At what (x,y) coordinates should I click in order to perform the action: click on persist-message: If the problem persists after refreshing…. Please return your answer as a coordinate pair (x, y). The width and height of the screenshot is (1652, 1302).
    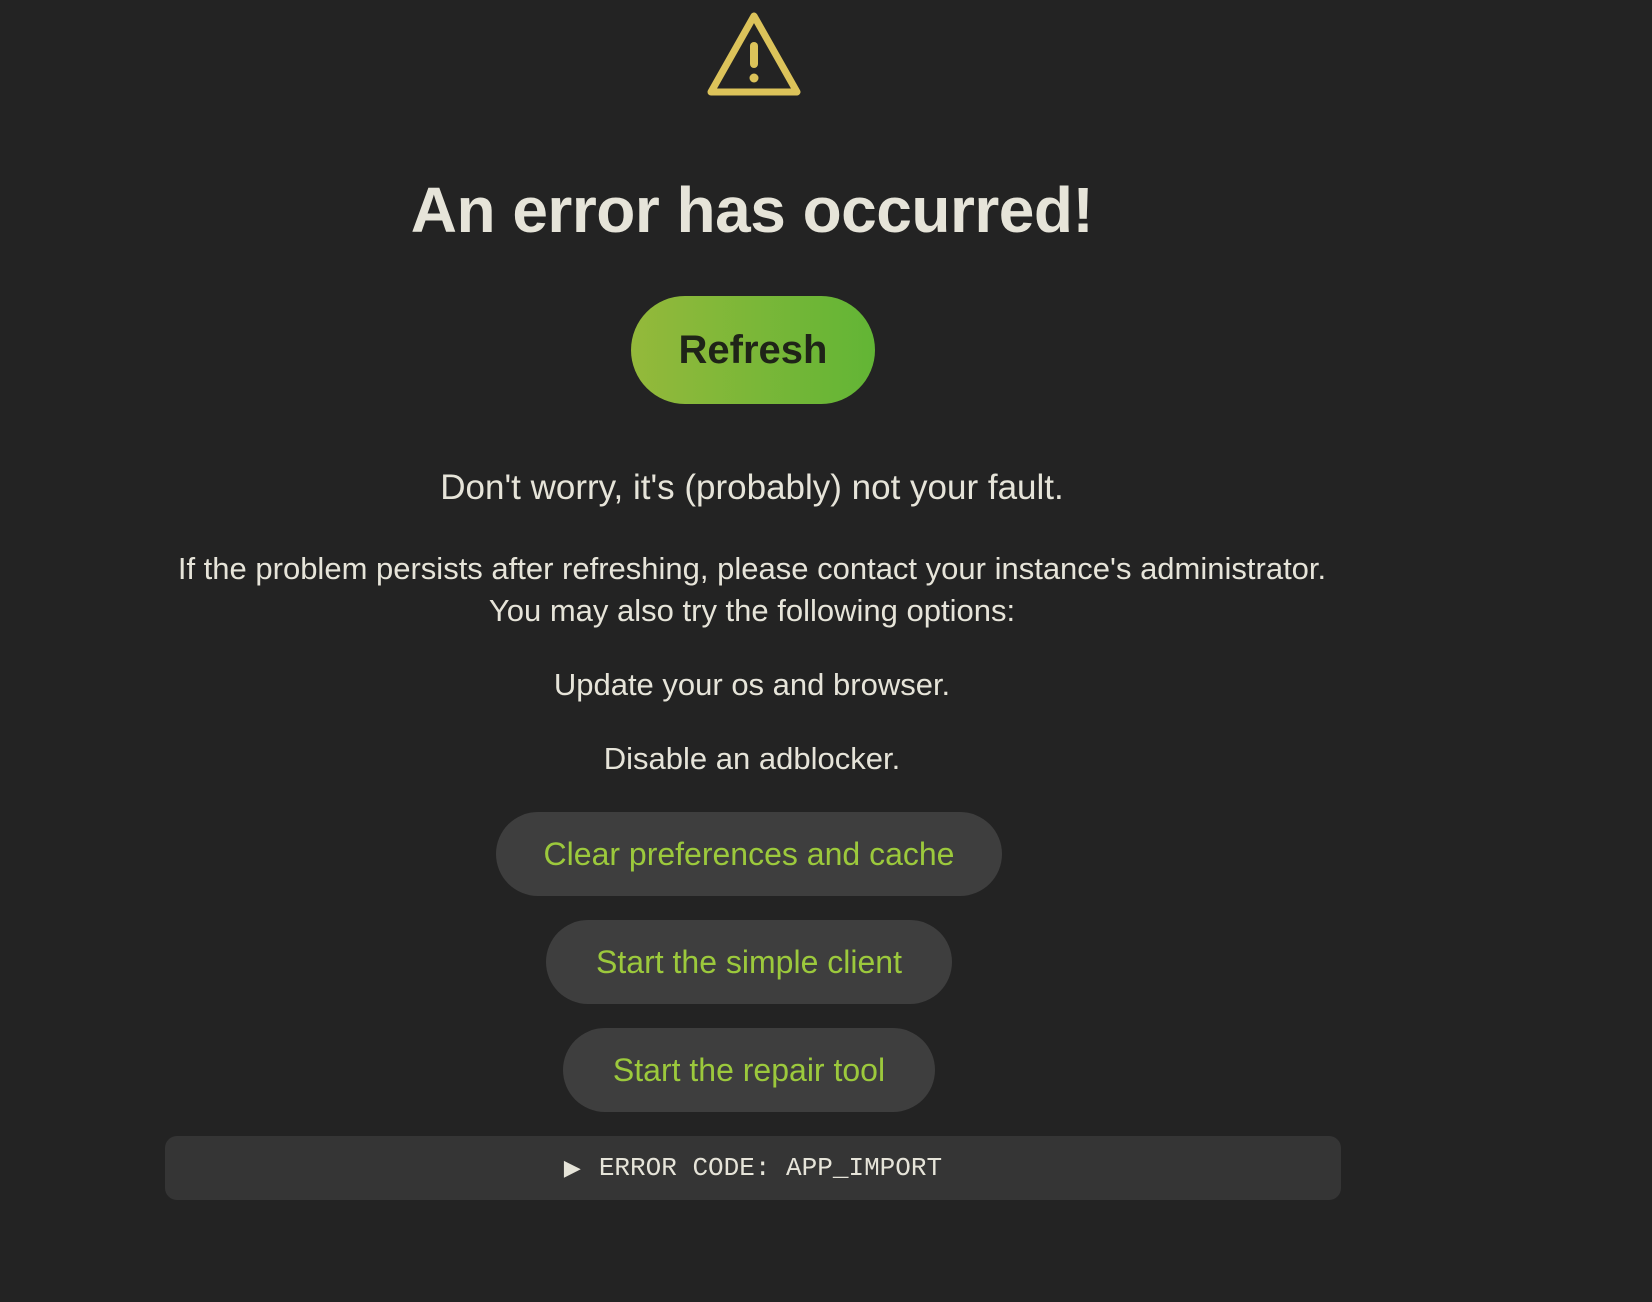
    Looking at the image, I should click on (752, 568).